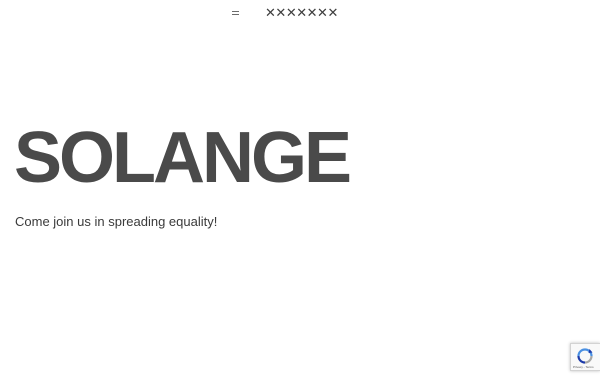 This screenshot has height=375, width=600. I want to click on recaptcha-icon, so click(585, 356).